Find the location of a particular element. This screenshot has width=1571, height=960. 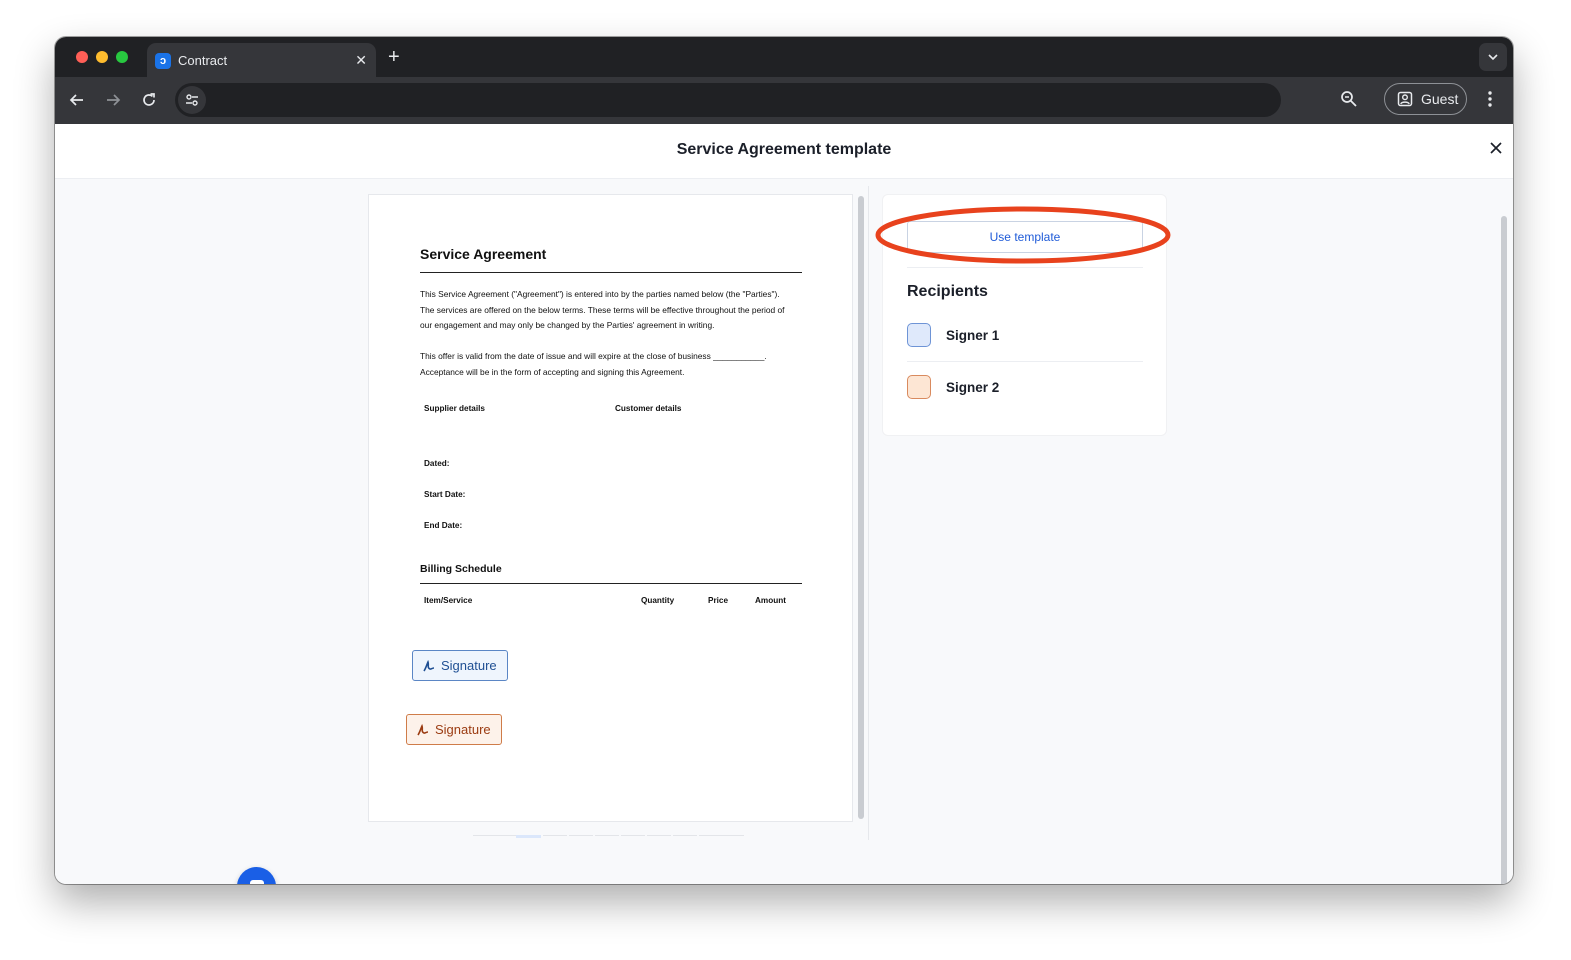

arrow-right-icon is located at coordinates (114, 100).